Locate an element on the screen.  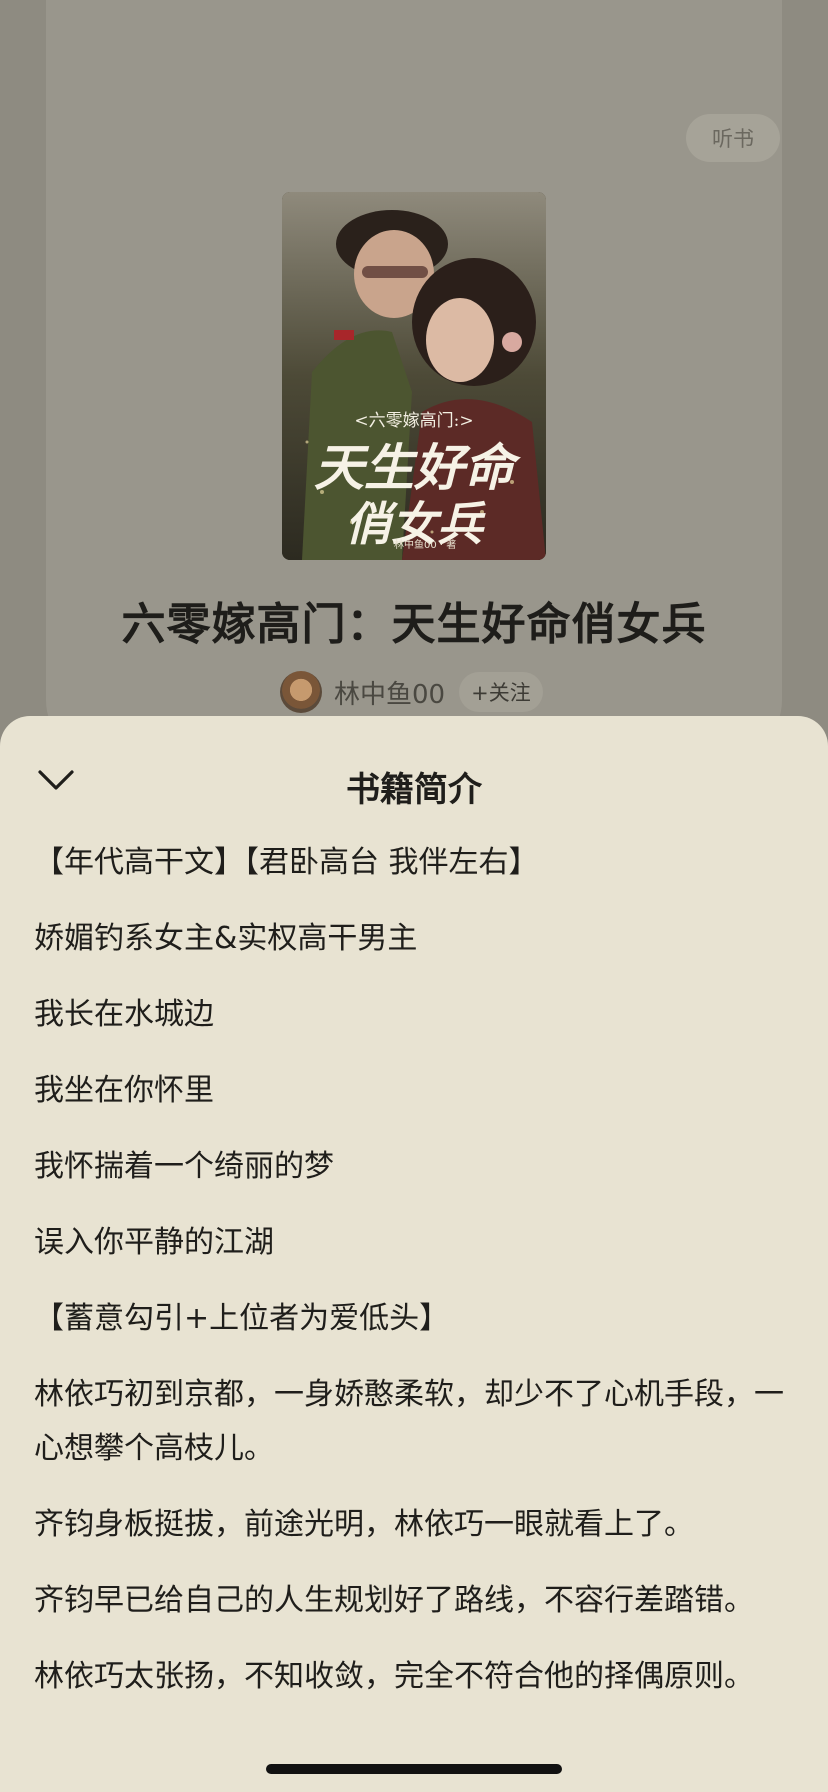
description-paragraph: 我坐在你怀里 is located at coordinates (124, 1090).